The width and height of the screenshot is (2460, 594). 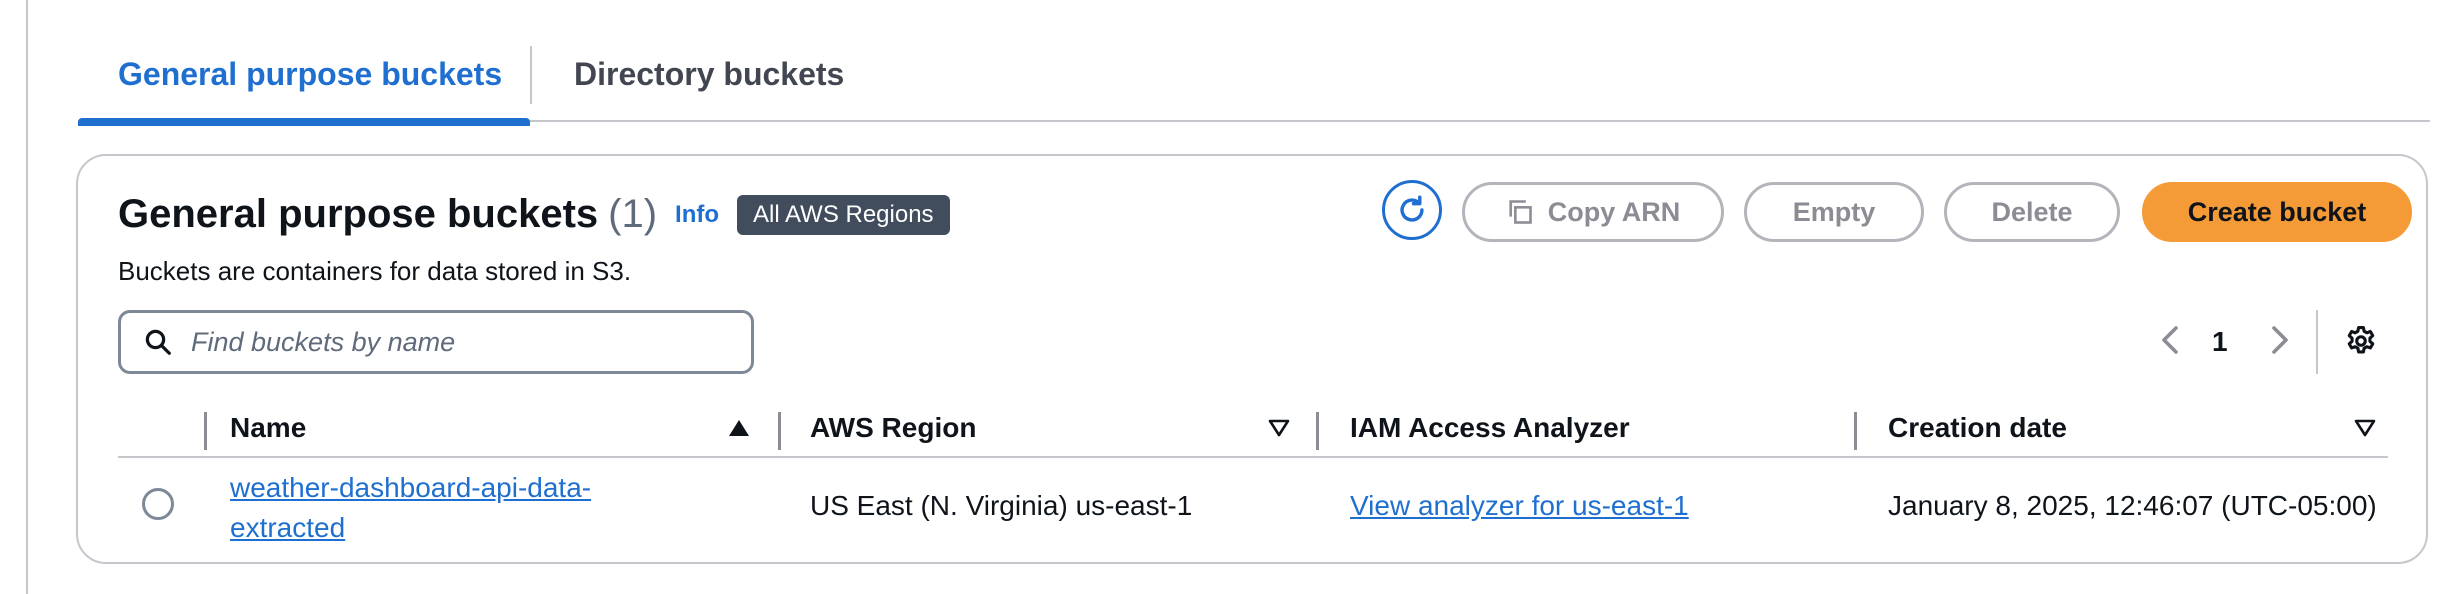 What do you see at coordinates (697, 215) in the screenshot?
I see `info-link: Info` at bounding box center [697, 215].